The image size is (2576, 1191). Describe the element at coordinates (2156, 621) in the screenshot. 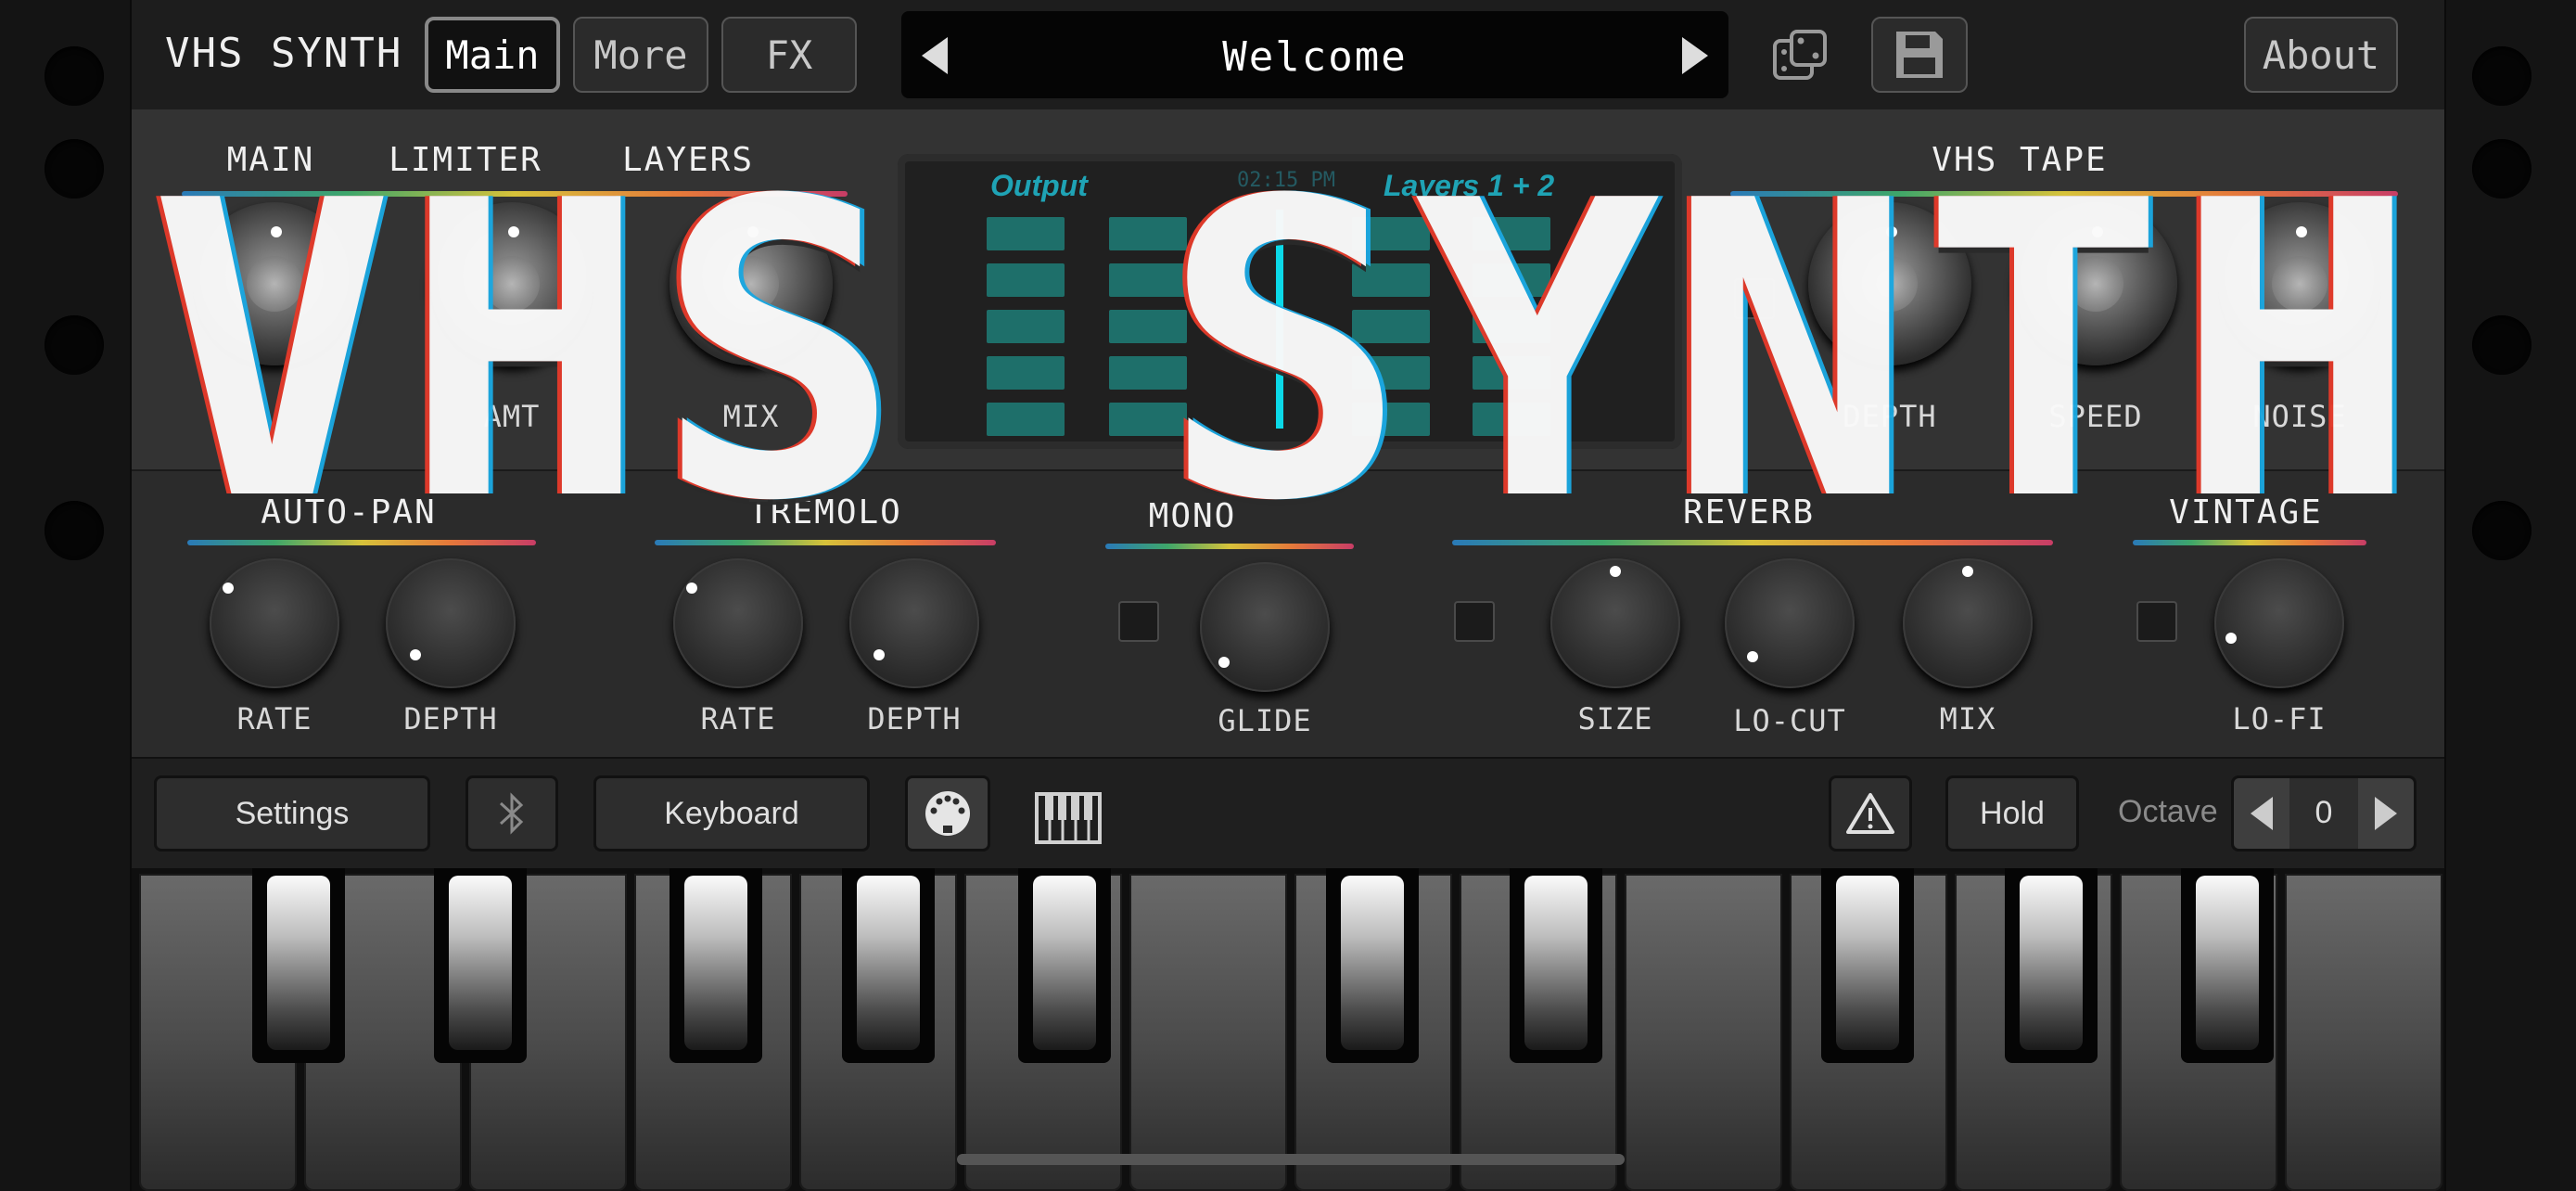

I see `vintage-enable-checkbox` at that location.